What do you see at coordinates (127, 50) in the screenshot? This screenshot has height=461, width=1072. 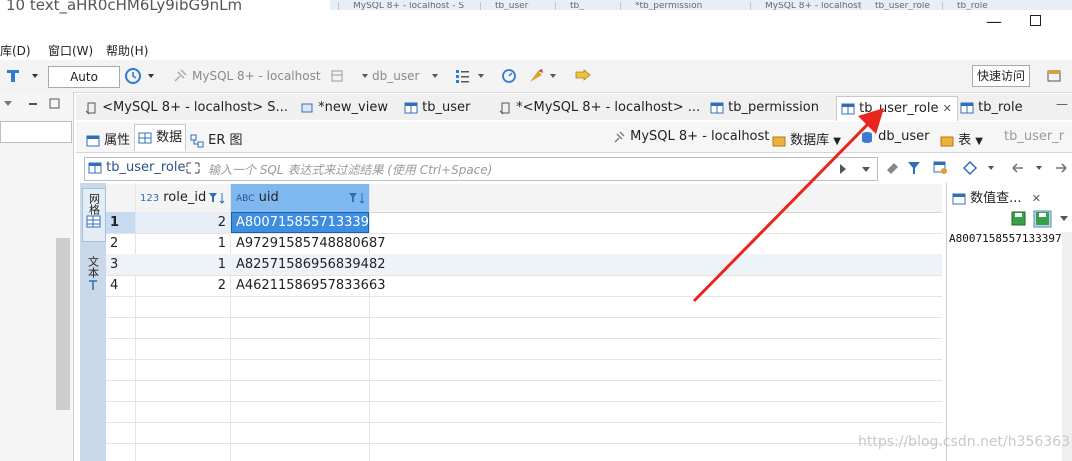 I see `menu-help: 帮助(H)` at bounding box center [127, 50].